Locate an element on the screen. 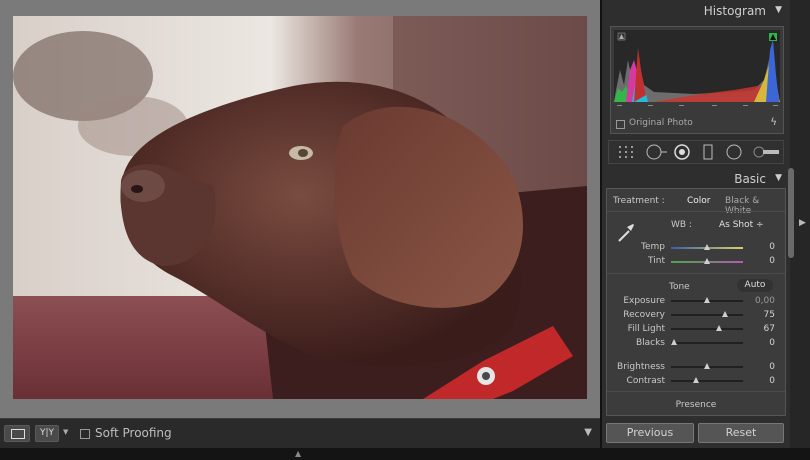  view-options-caret-icon: ▼ is located at coordinates (65, 432).